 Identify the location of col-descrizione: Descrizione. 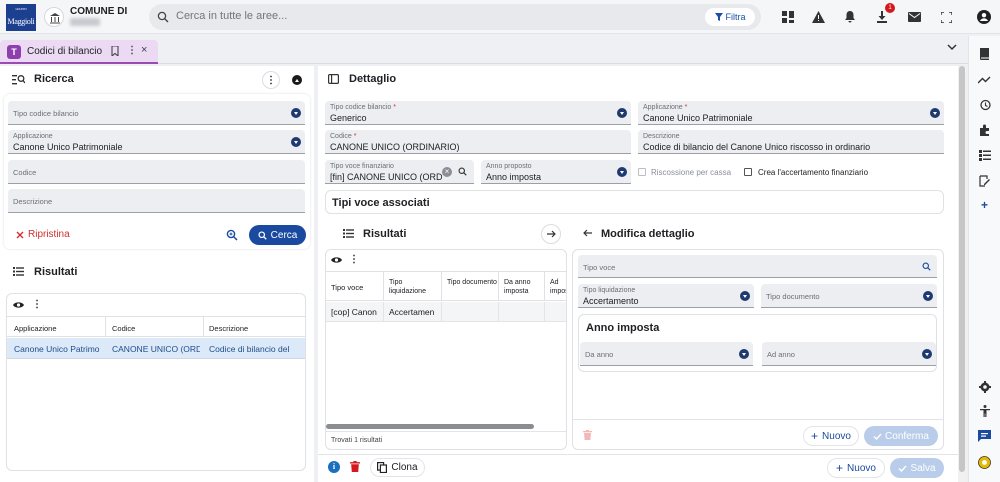
(228, 328).